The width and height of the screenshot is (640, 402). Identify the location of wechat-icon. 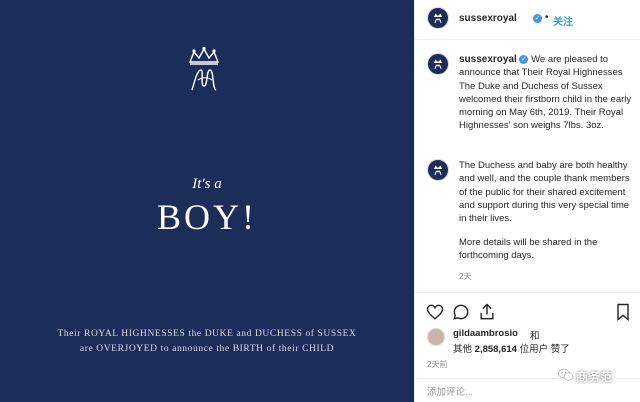
(566, 374).